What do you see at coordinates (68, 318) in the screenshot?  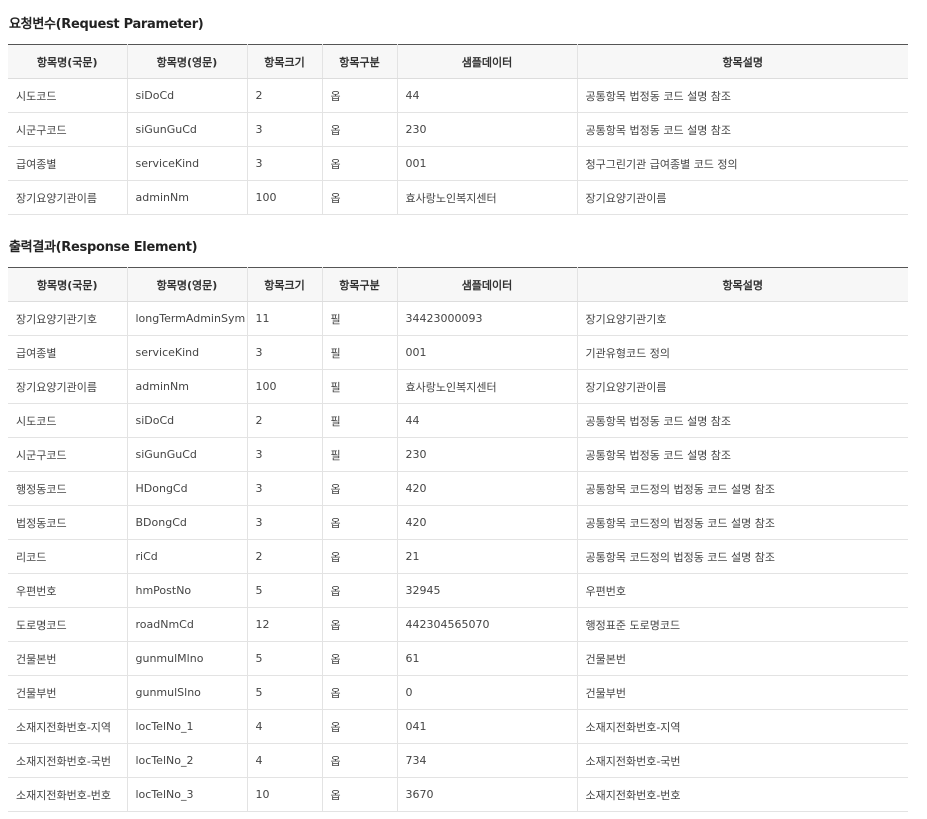 I see `cell-name-korean: 장기요양기관기호` at bounding box center [68, 318].